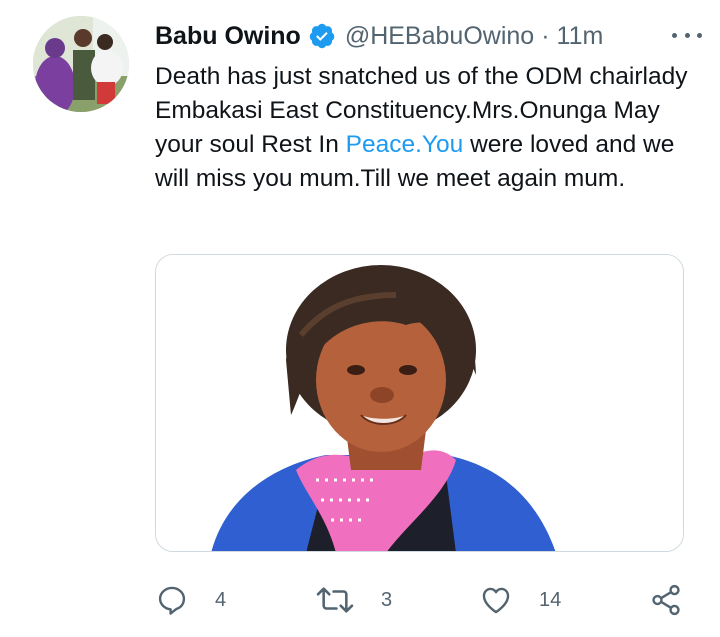 The image size is (720, 637). I want to click on avatar-photo, so click(81, 64).